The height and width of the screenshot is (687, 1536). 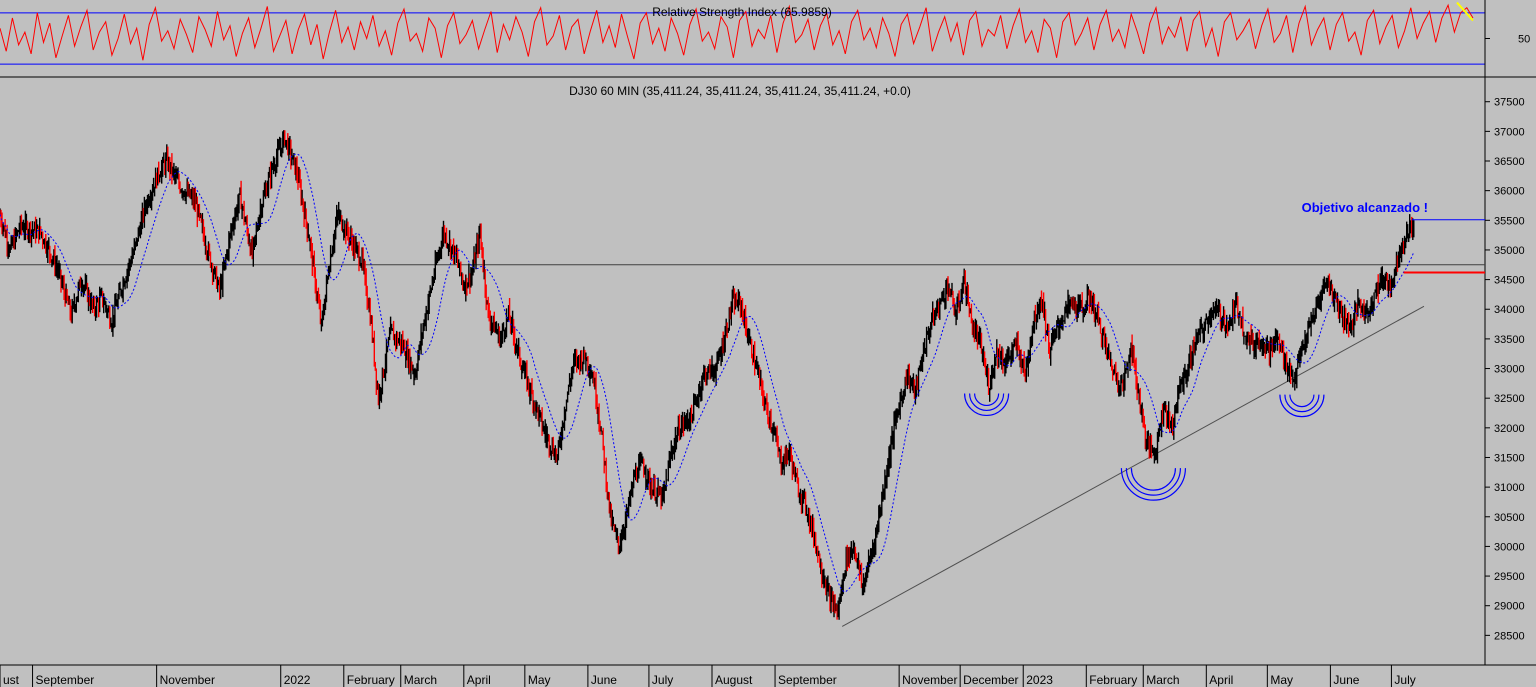 I want to click on month-tick-label: ust, so click(x=11, y=680).